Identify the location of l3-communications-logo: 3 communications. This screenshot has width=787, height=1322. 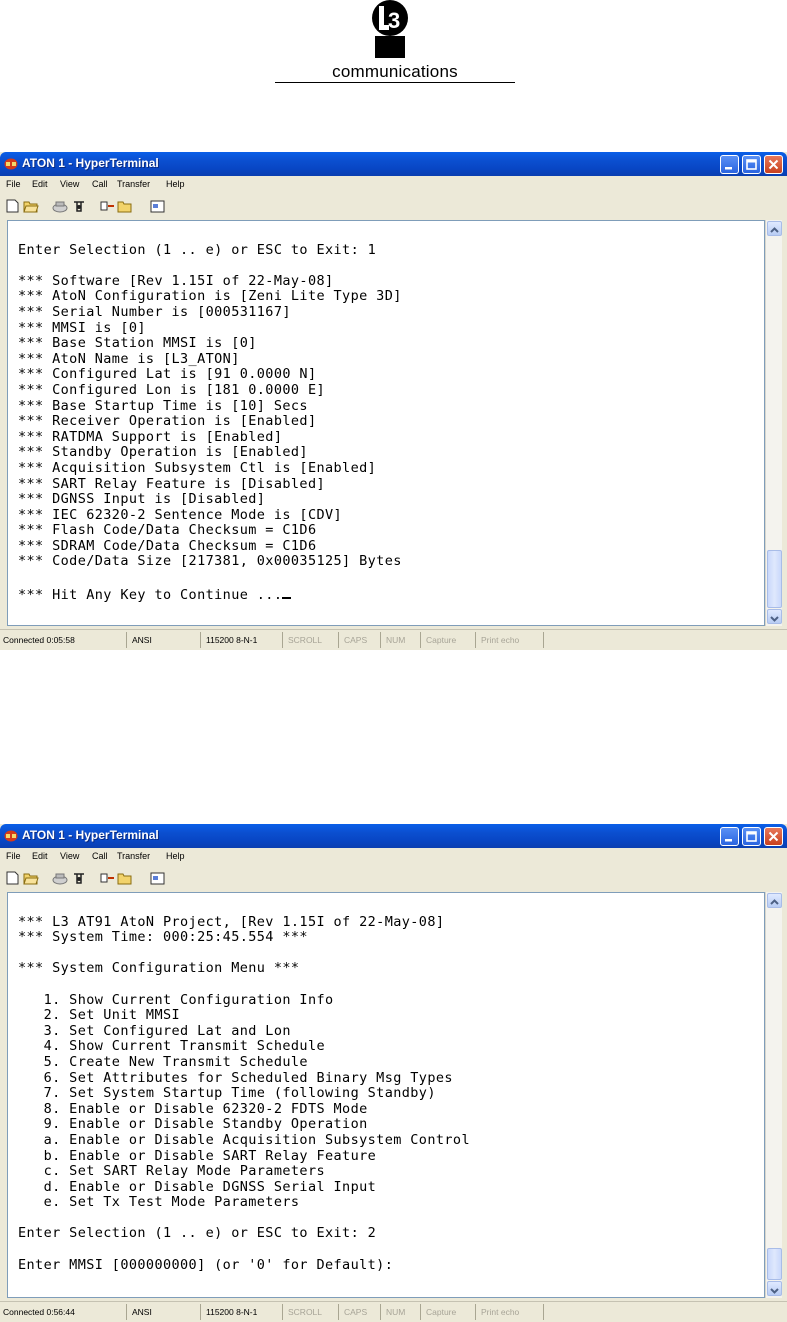
(395, 42).